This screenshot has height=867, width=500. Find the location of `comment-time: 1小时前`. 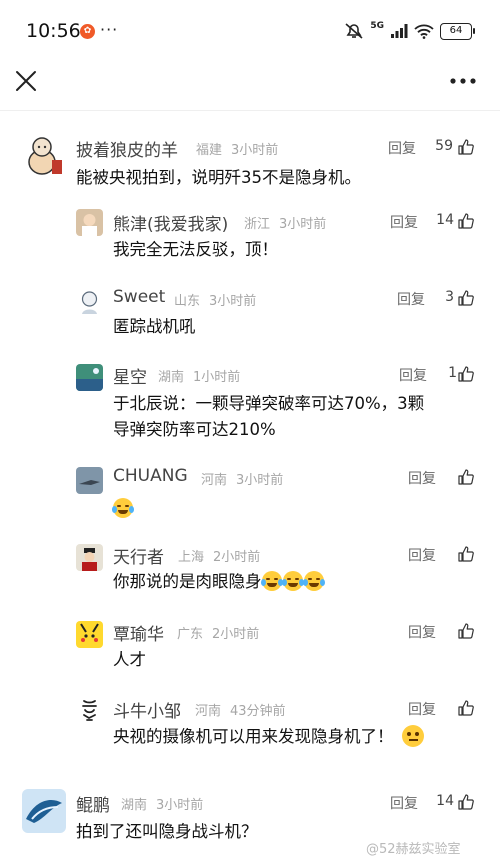

comment-time: 1小时前 is located at coordinates (217, 377).